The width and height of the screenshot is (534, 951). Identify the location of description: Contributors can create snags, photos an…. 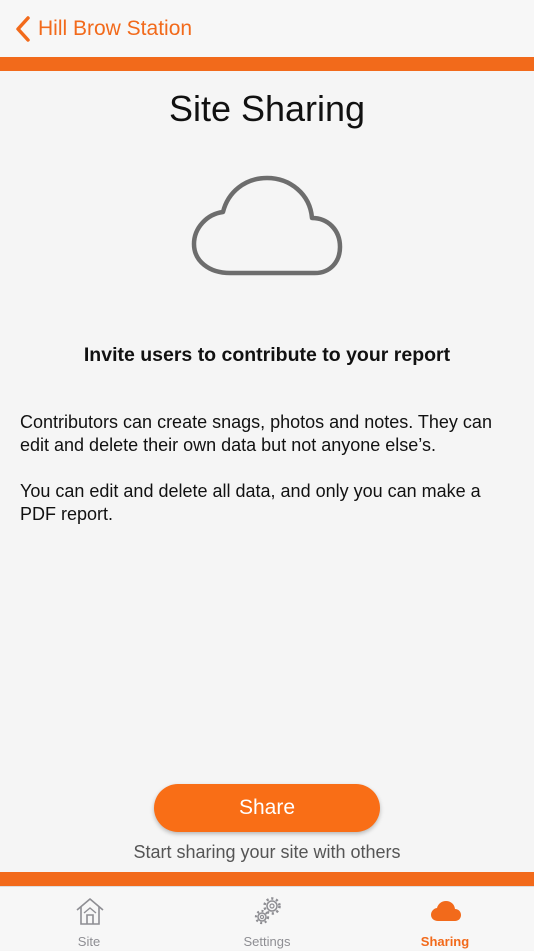
(268, 480).